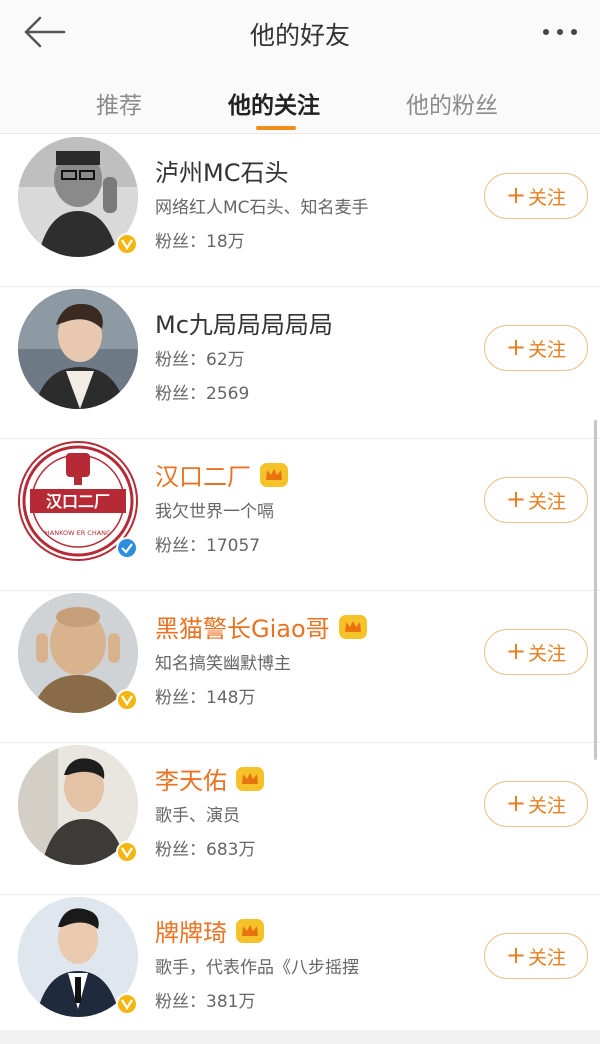 This screenshot has height=1044, width=600. I want to click on avatar, so click(78, 349).